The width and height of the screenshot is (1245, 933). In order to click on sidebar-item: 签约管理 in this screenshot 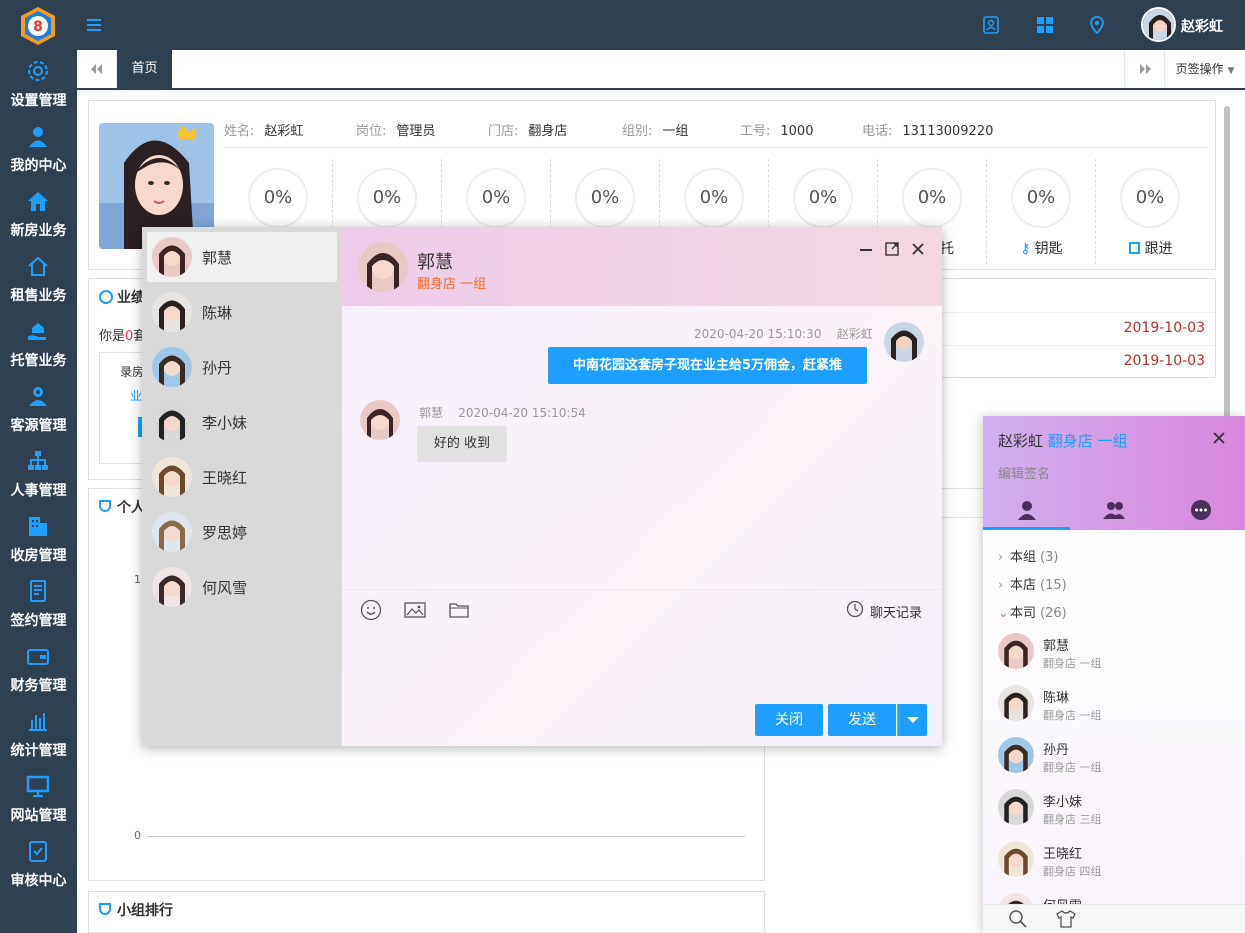, I will do `click(38, 602)`.